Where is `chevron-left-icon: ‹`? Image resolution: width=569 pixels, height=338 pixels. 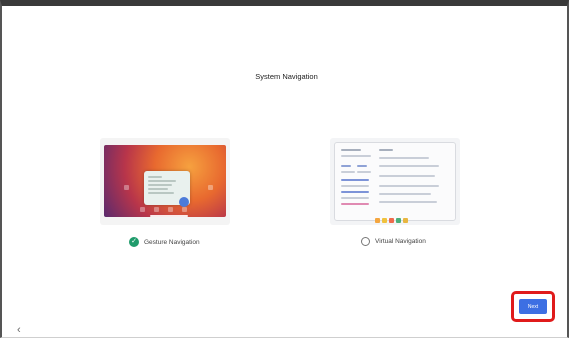
chevron-left-icon: ‹ is located at coordinates (19, 330).